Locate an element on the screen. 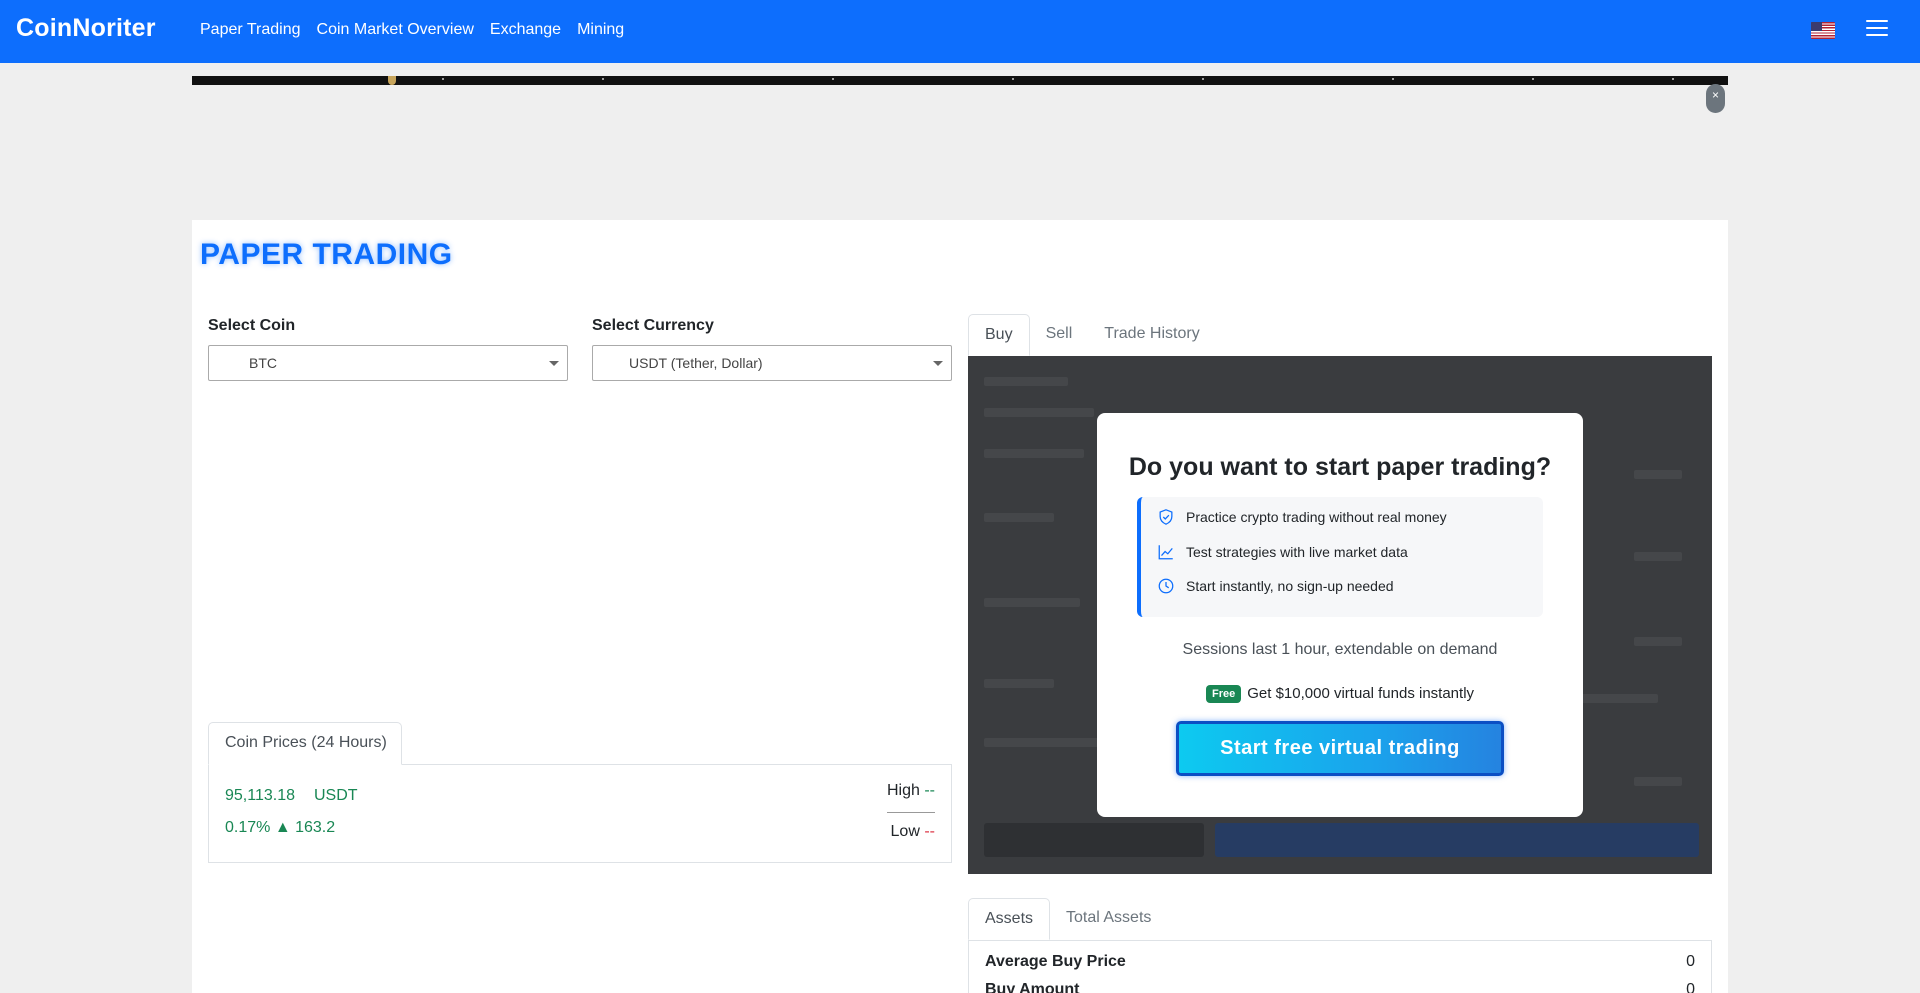 The height and width of the screenshot is (993, 1920). tab-trade-history: Trade History is located at coordinates (1151, 335).